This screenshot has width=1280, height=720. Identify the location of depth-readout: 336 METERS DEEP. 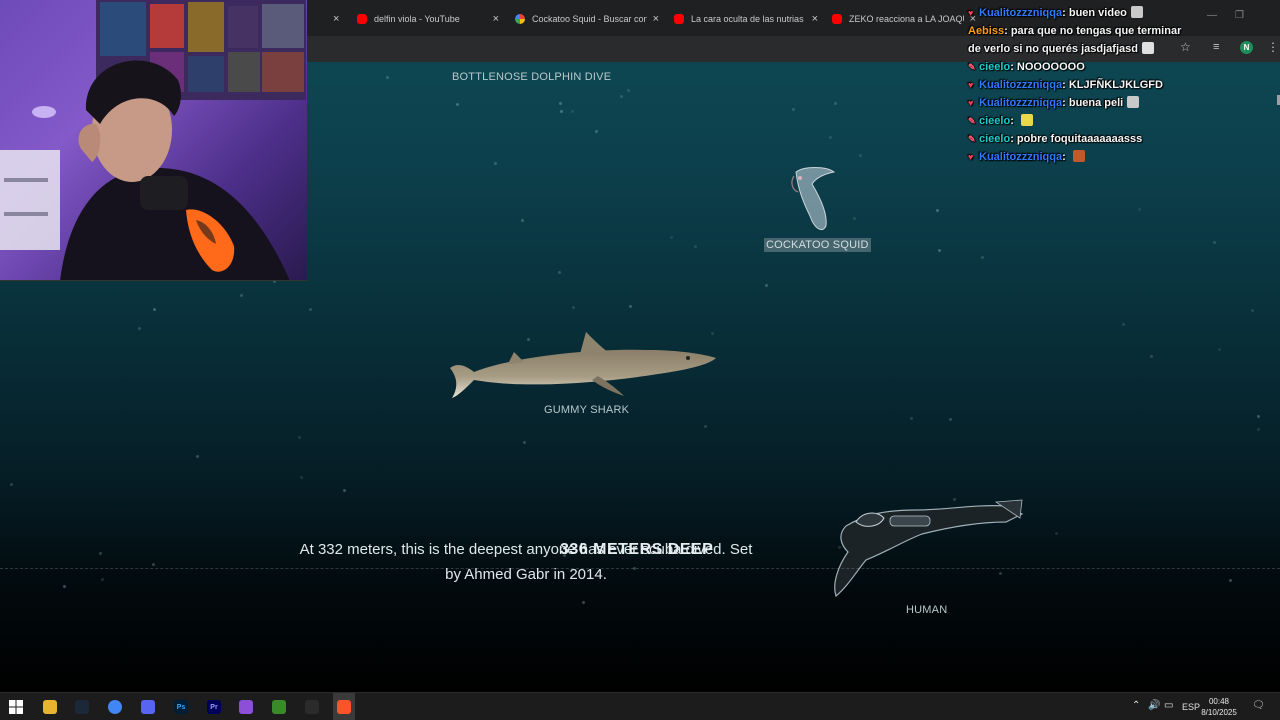
(637, 549).